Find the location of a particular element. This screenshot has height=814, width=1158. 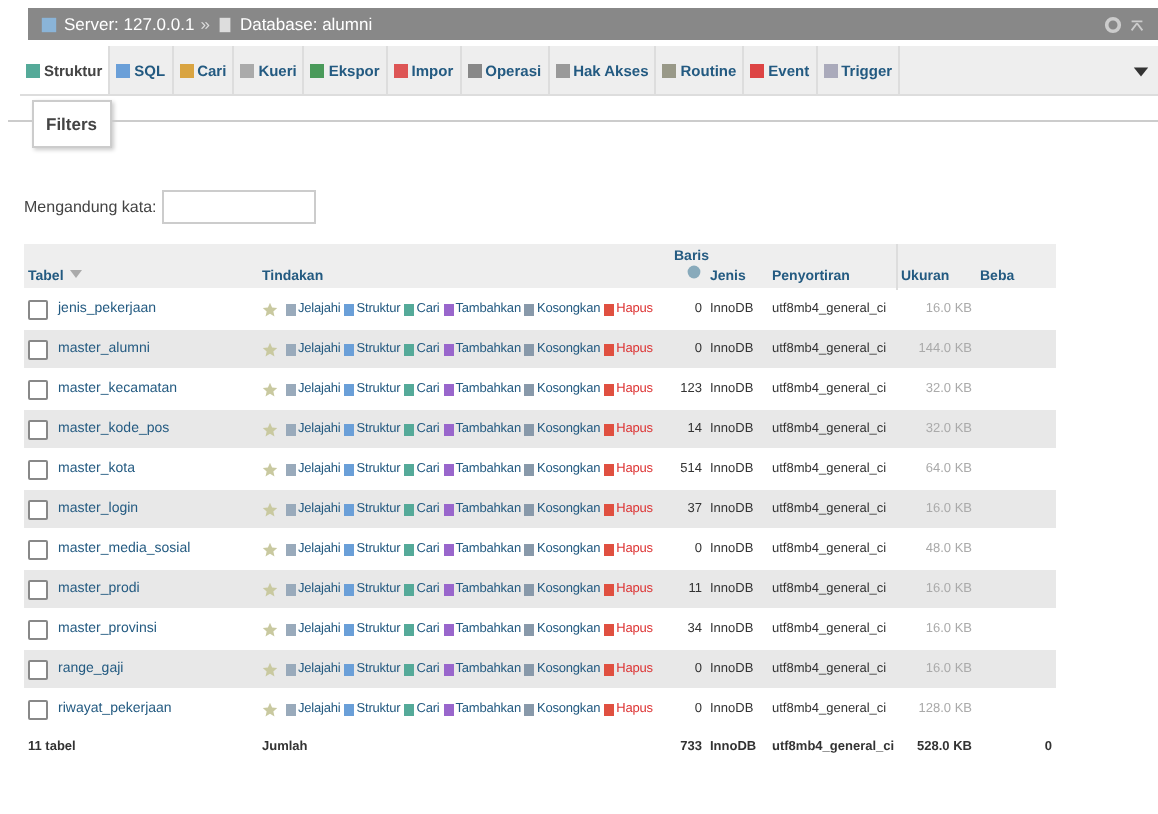

database-link: Database: alumni is located at coordinates (306, 24).